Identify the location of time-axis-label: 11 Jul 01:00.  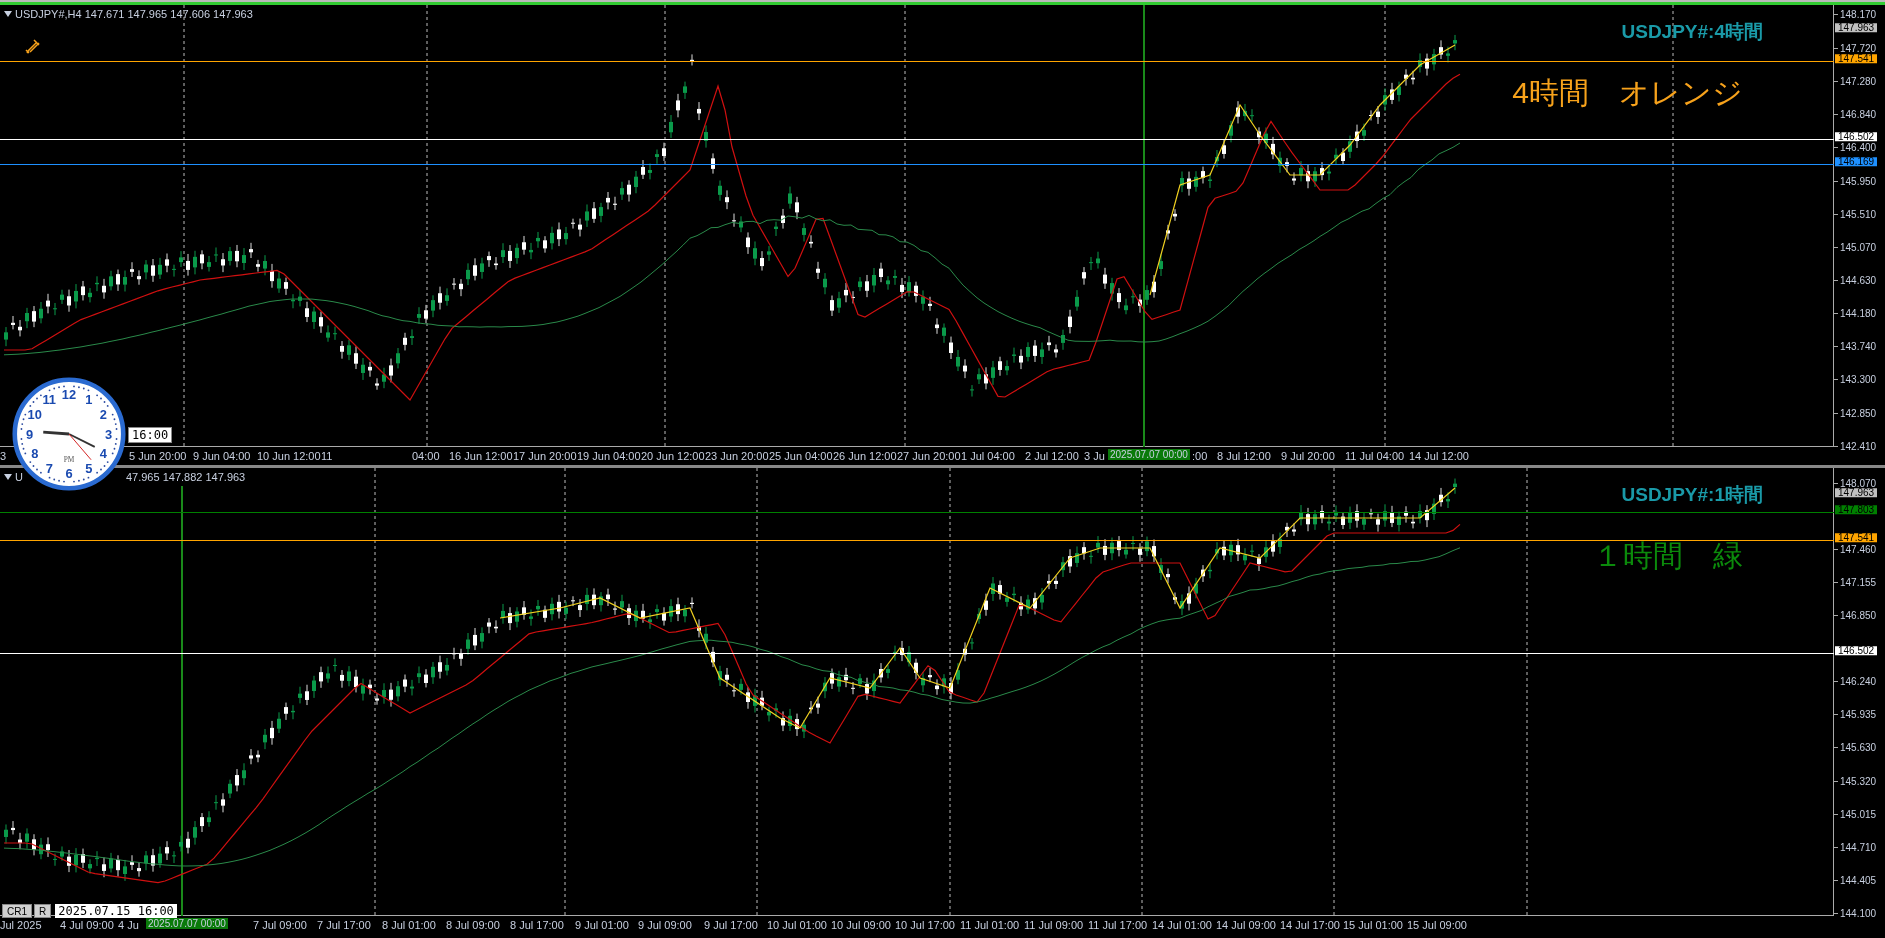
(990, 925).